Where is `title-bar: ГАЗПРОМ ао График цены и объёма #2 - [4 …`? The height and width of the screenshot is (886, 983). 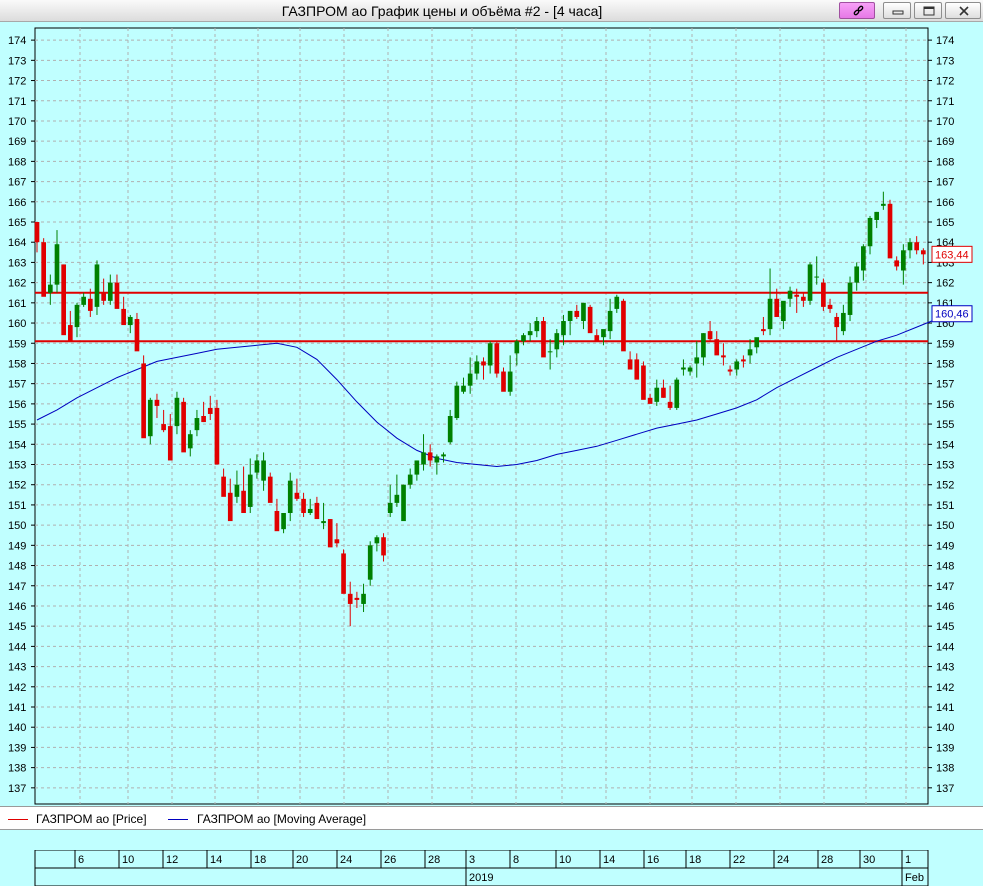 title-bar: ГАЗПРОМ ао График цены и объёма #2 - [4 … is located at coordinates (491, 11).